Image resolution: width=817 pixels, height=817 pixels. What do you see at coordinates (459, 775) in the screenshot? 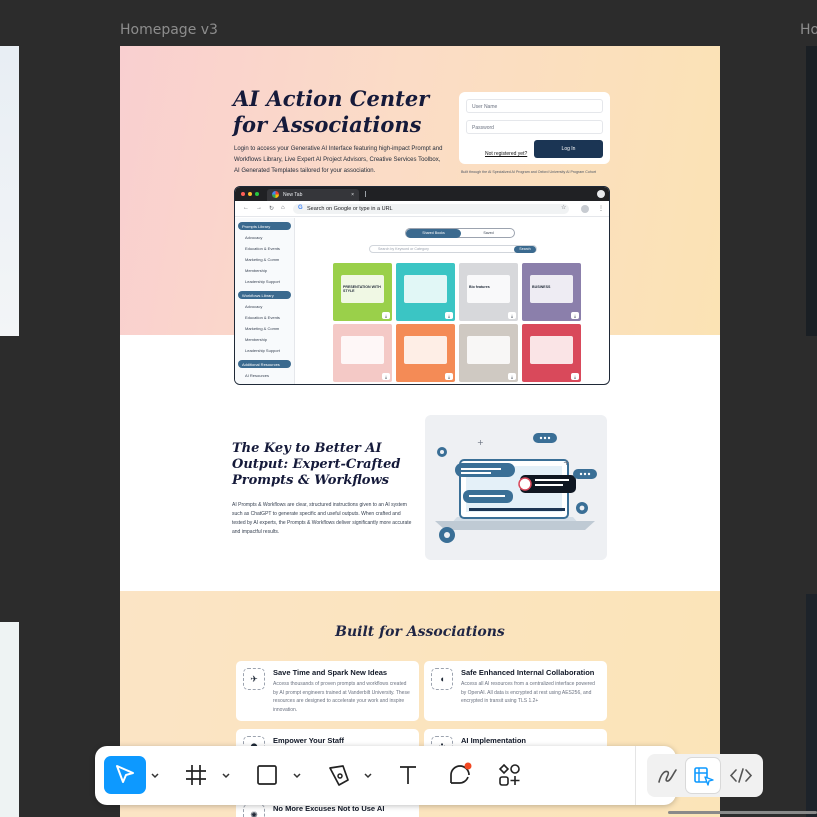
I see `comment-tool-button` at bounding box center [459, 775].